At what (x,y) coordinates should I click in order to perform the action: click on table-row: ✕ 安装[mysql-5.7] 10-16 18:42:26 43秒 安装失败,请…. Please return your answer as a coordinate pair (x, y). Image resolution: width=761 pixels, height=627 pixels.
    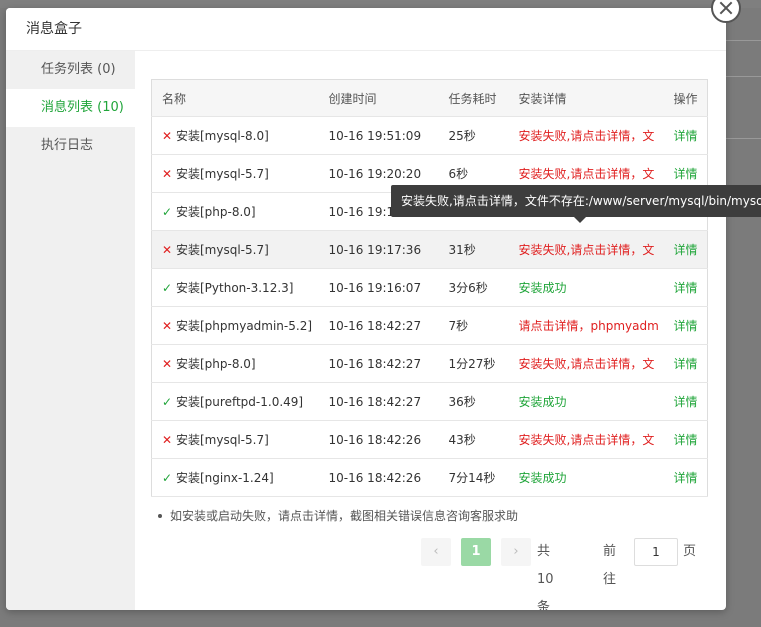
    Looking at the image, I should click on (429, 439).